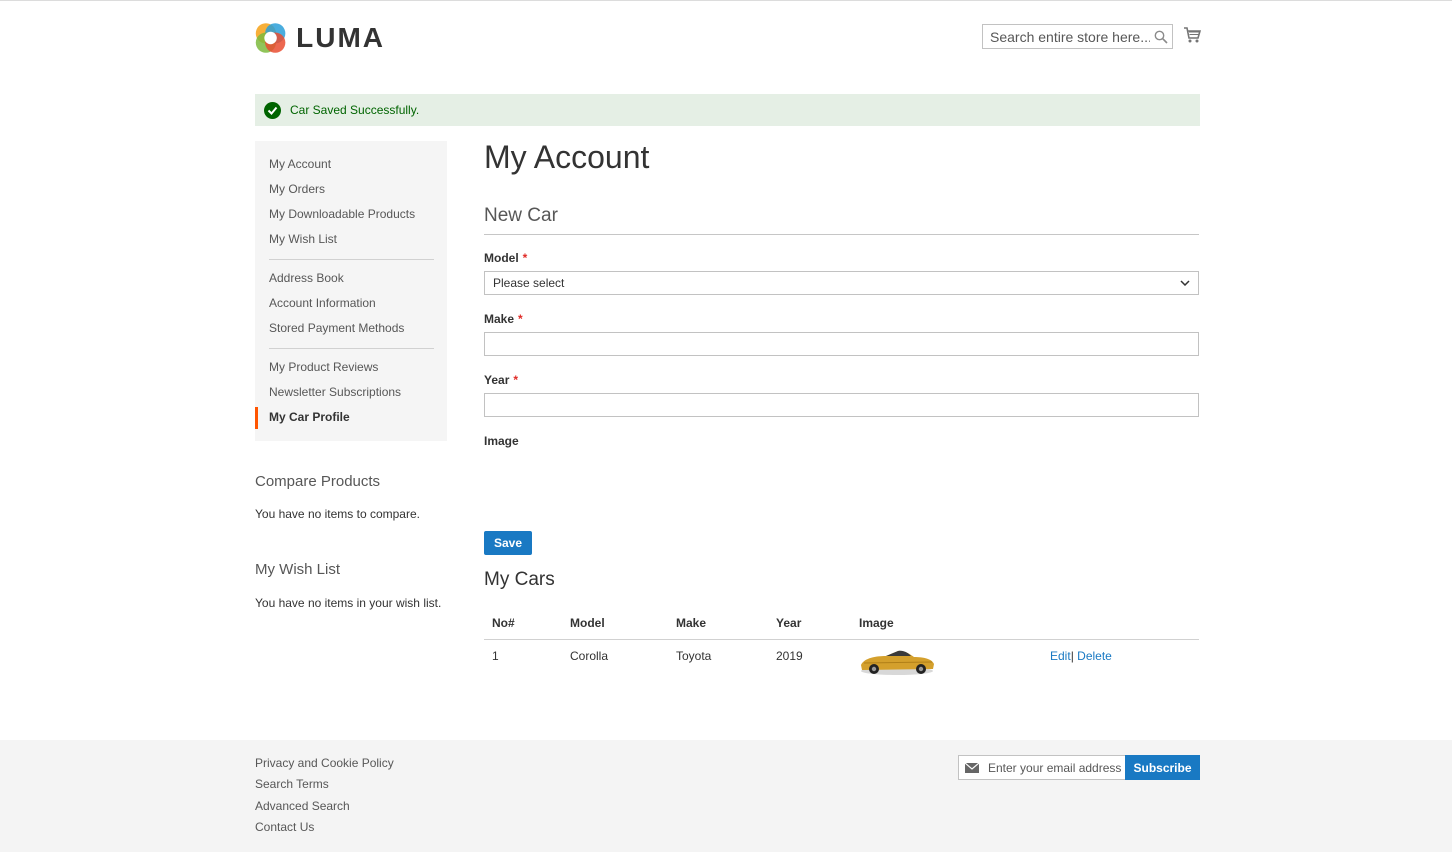  Describe the element at coordinates (1192, 35) in the screenshot. I see `cart-icon` at that location.